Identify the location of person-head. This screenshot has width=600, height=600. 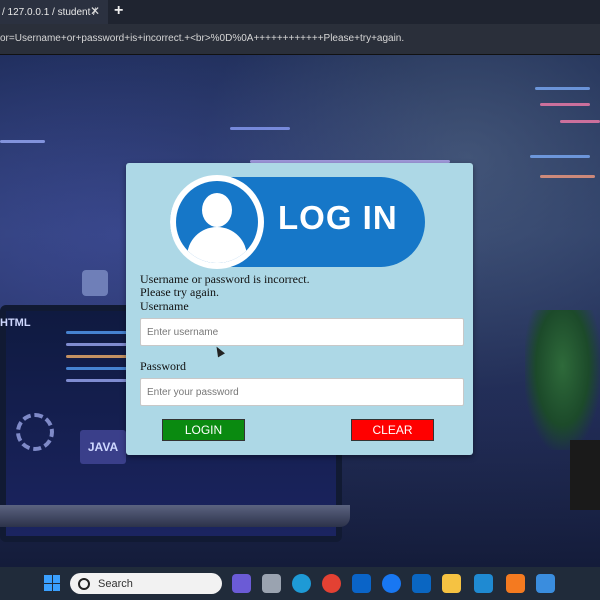
(217, 210).